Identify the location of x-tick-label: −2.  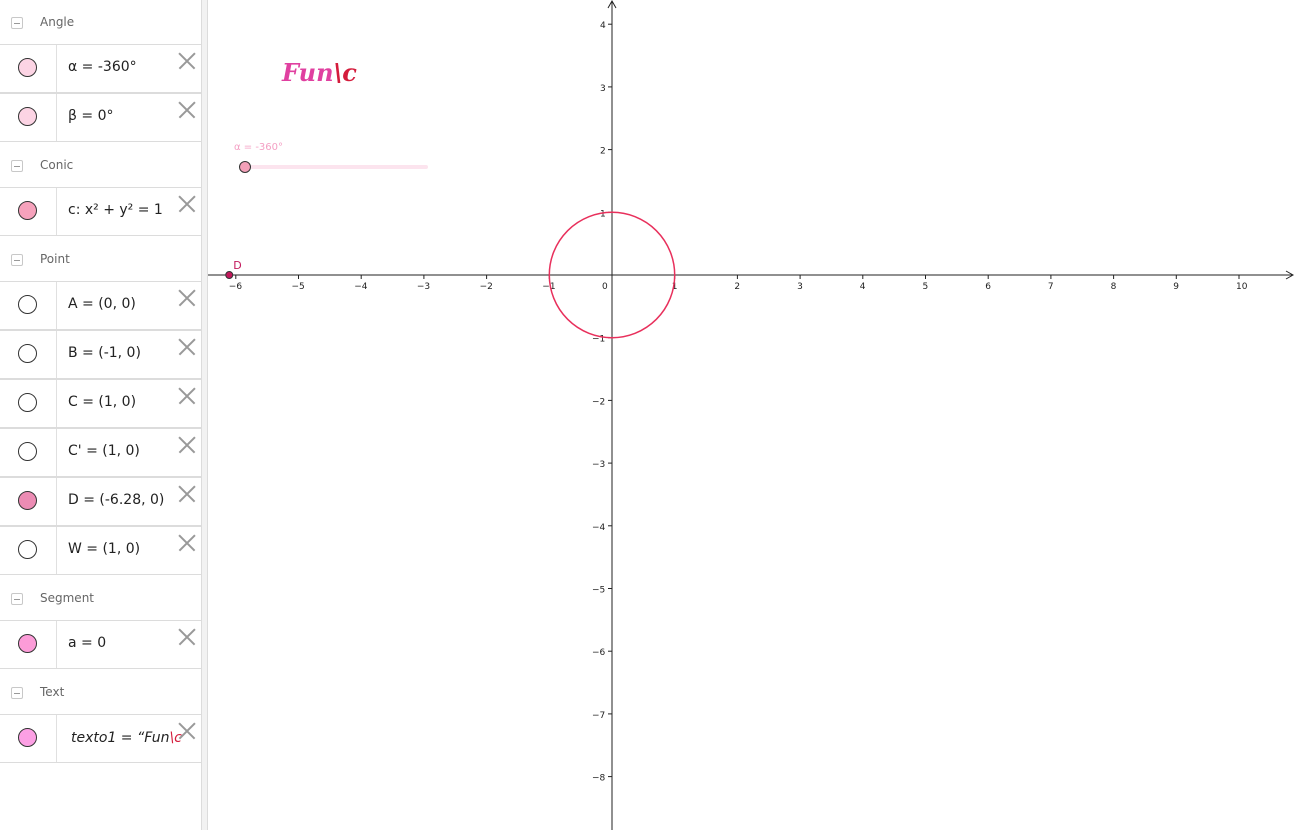
(486, 287).